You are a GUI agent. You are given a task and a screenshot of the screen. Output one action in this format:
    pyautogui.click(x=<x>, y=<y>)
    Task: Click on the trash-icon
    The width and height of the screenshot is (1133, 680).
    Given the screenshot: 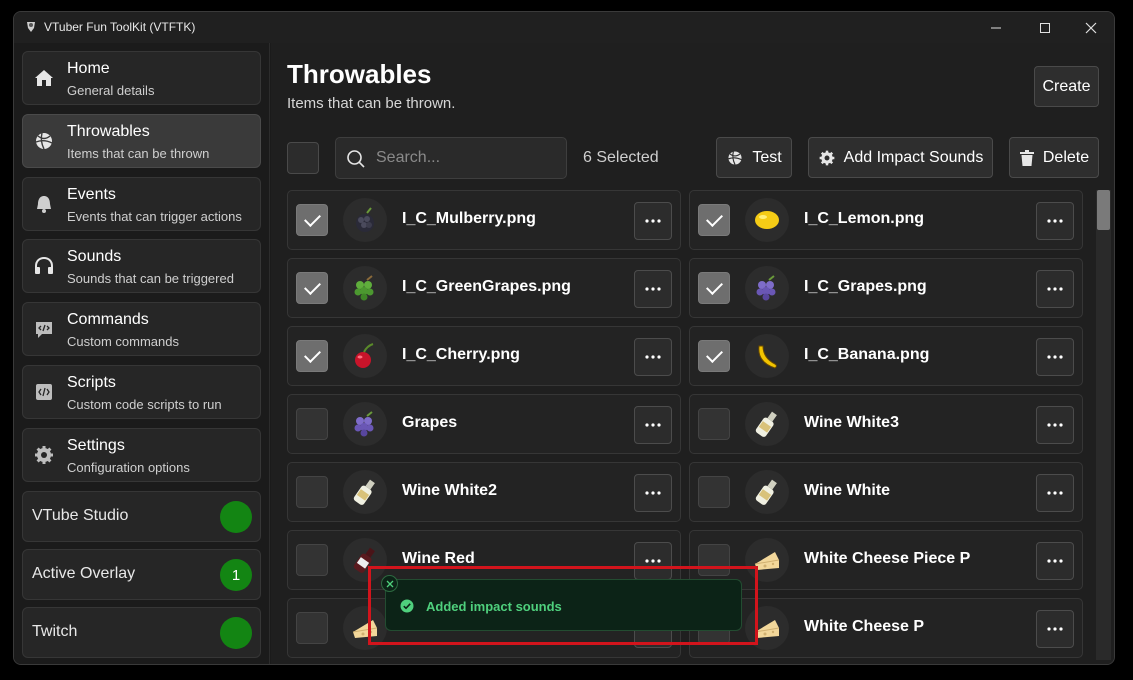 What is the action you would take?
    pyautogui.click(x=1026, y=157)
    